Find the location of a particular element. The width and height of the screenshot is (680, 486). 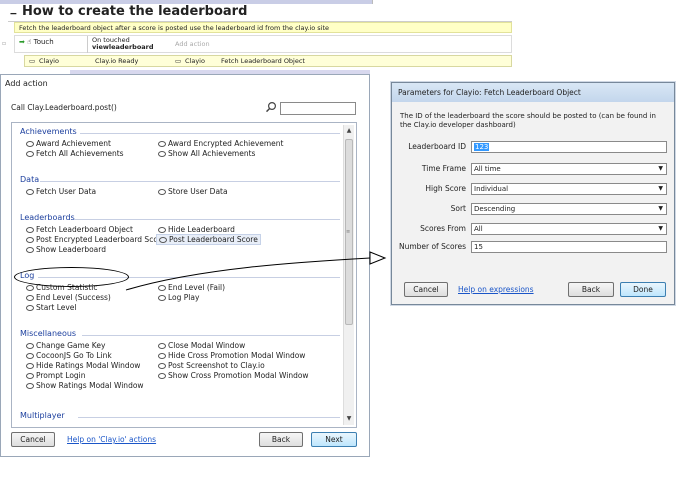

event2-object-label: Clayio is located at coordinates (49, 61).